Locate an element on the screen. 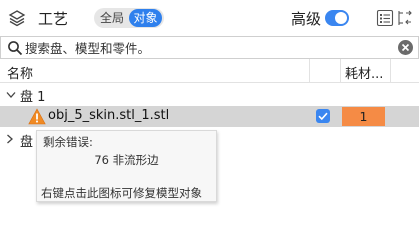 Image resolution: width=419 pixels, height=249 pixels. switch-knob is located at coordinates (341, 18).